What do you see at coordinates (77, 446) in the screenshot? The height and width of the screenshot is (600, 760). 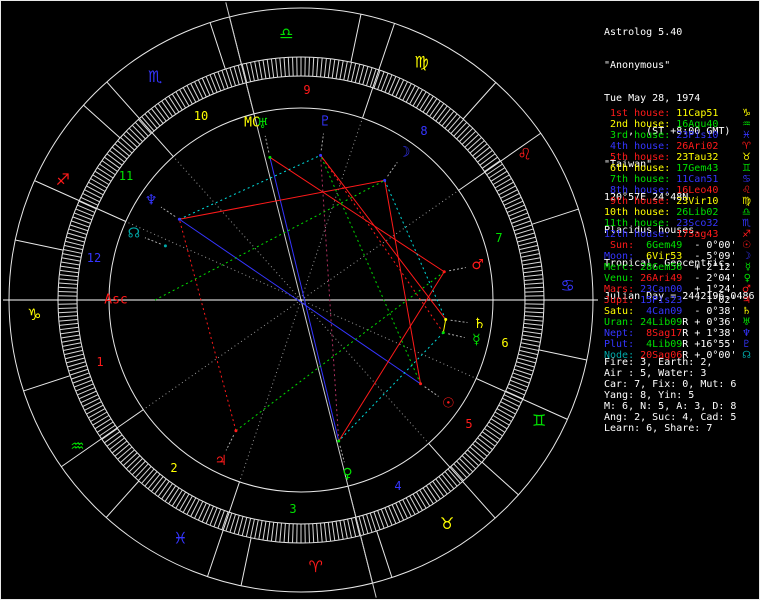 I see `wheel-sign-aquarius-icon: ♒` at bounding box center [77, 446].